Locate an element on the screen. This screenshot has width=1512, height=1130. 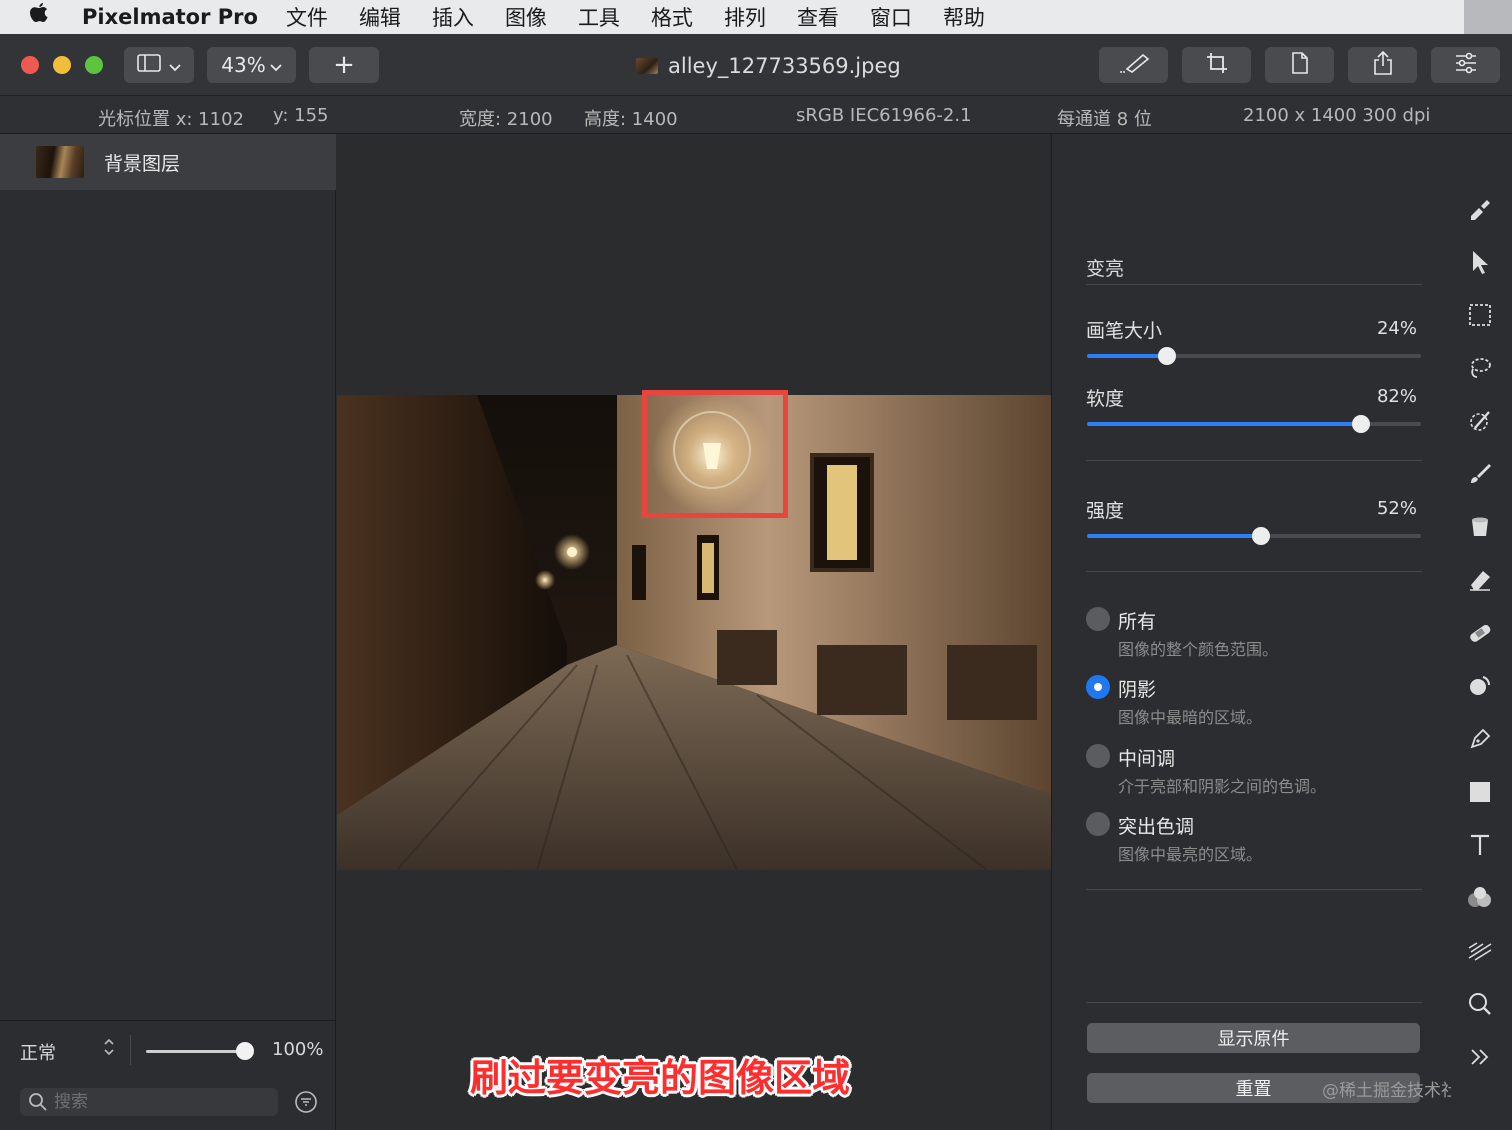
menu-window: 窗口 is located at coordinates (891, 17).